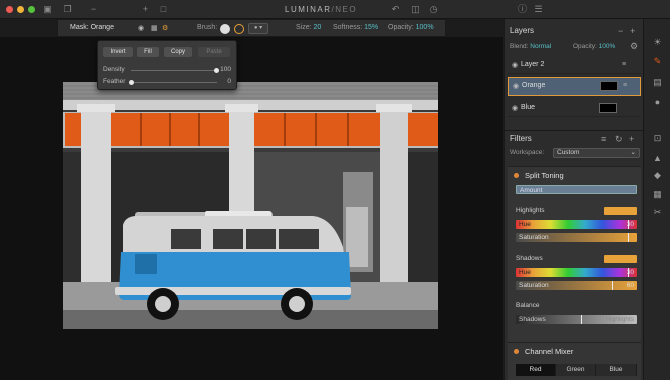 The width and height of the screenshot is (670, 380). Describe the element at coordinates (131, 82) in the screenshot. I see `feather-slider-handle` at that location.